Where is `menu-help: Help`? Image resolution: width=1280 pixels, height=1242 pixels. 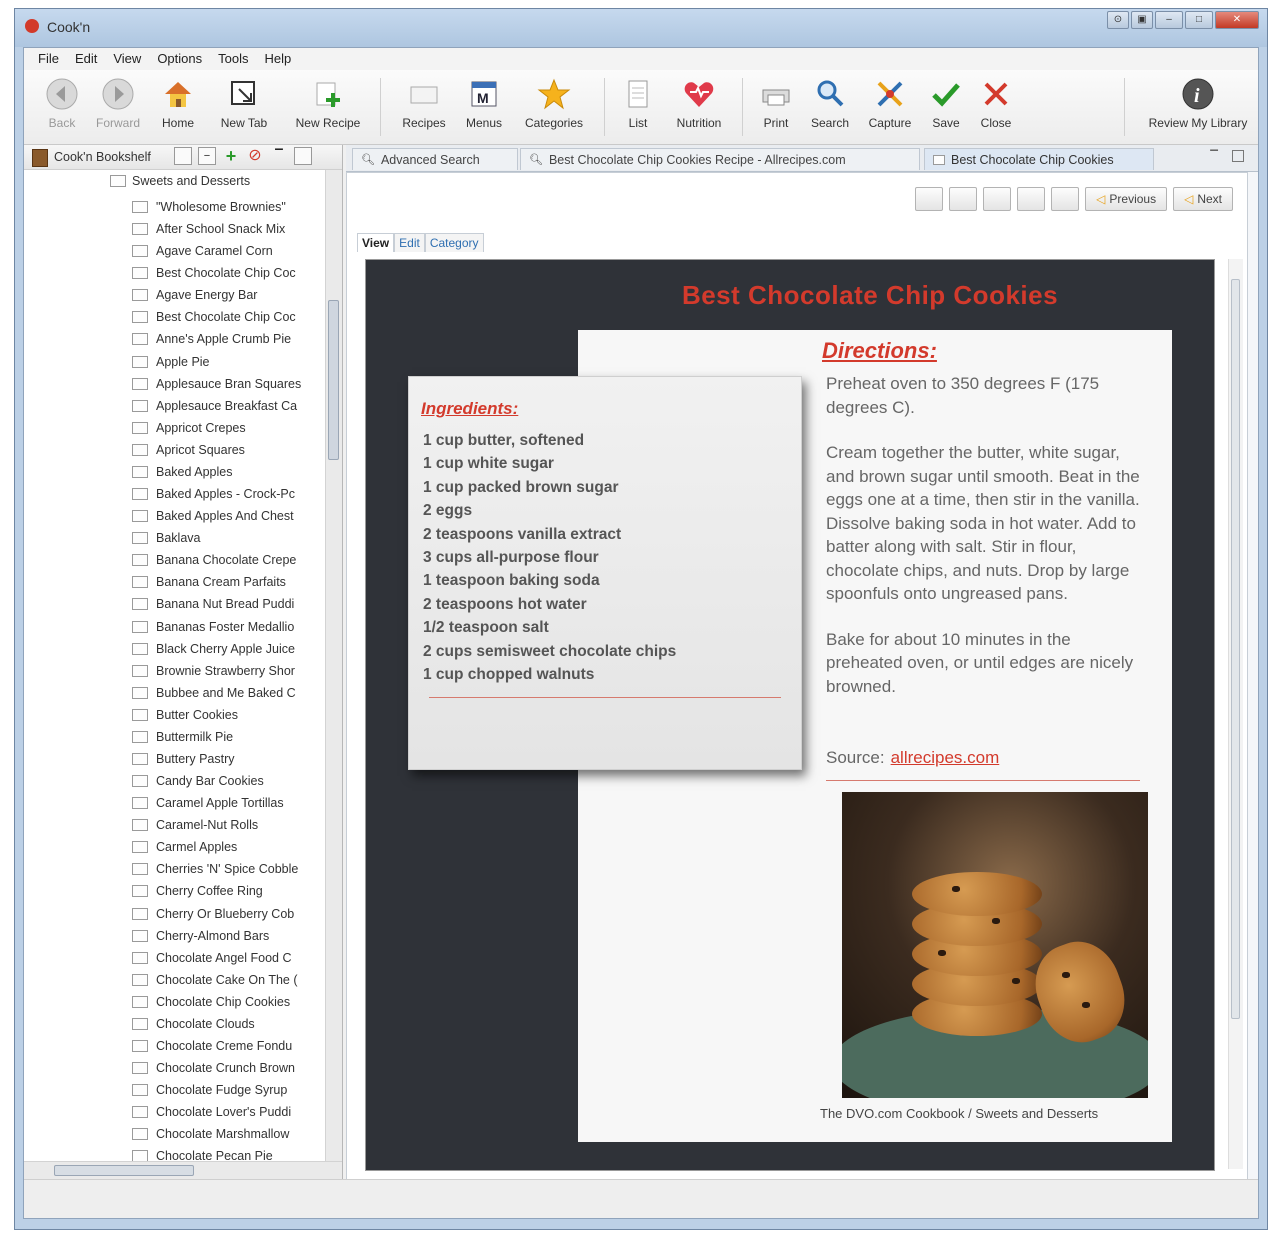
menu-help: Help is located at coordinates (277, 59).